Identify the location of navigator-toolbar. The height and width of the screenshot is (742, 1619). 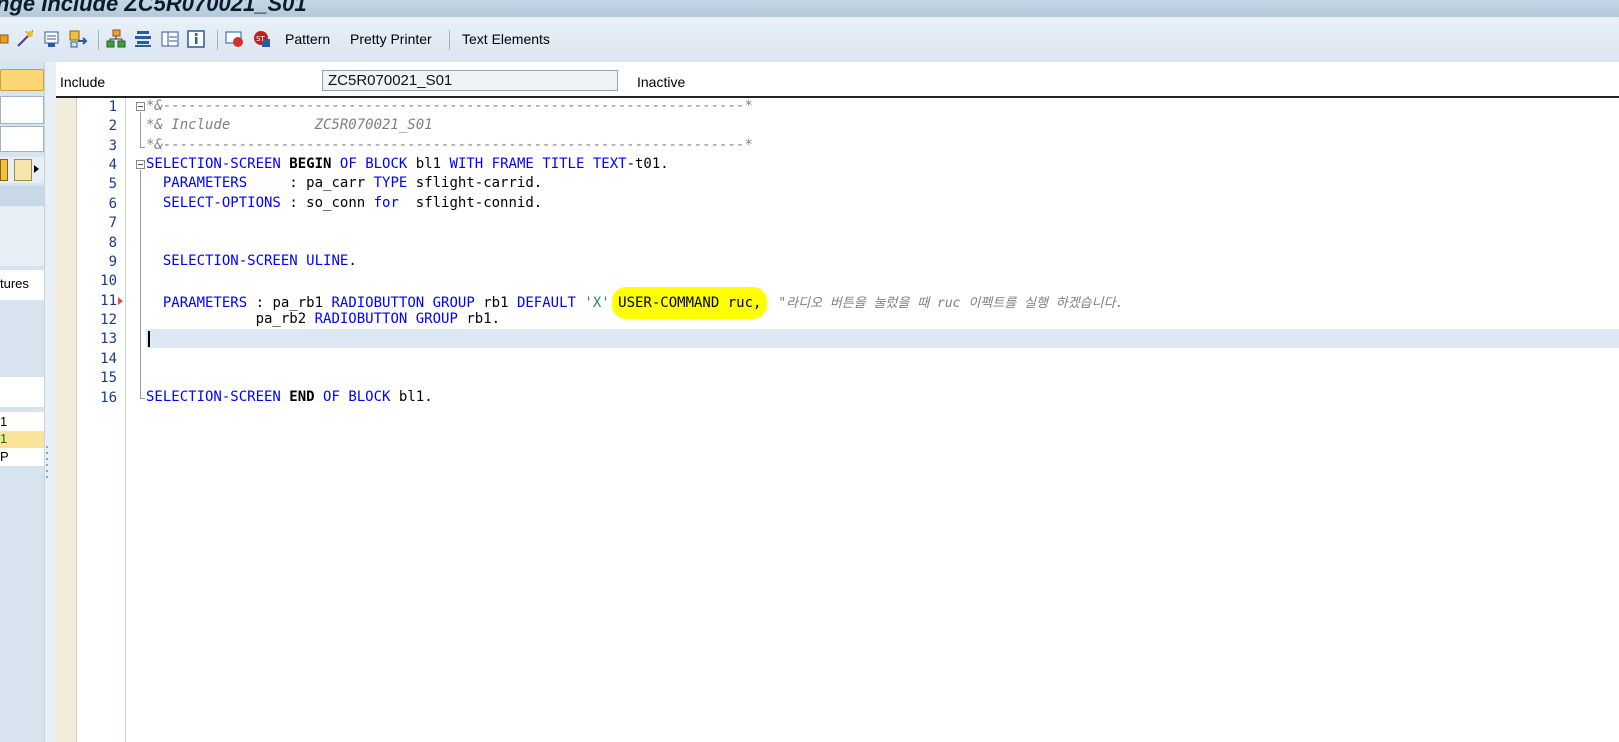
(22, 170).